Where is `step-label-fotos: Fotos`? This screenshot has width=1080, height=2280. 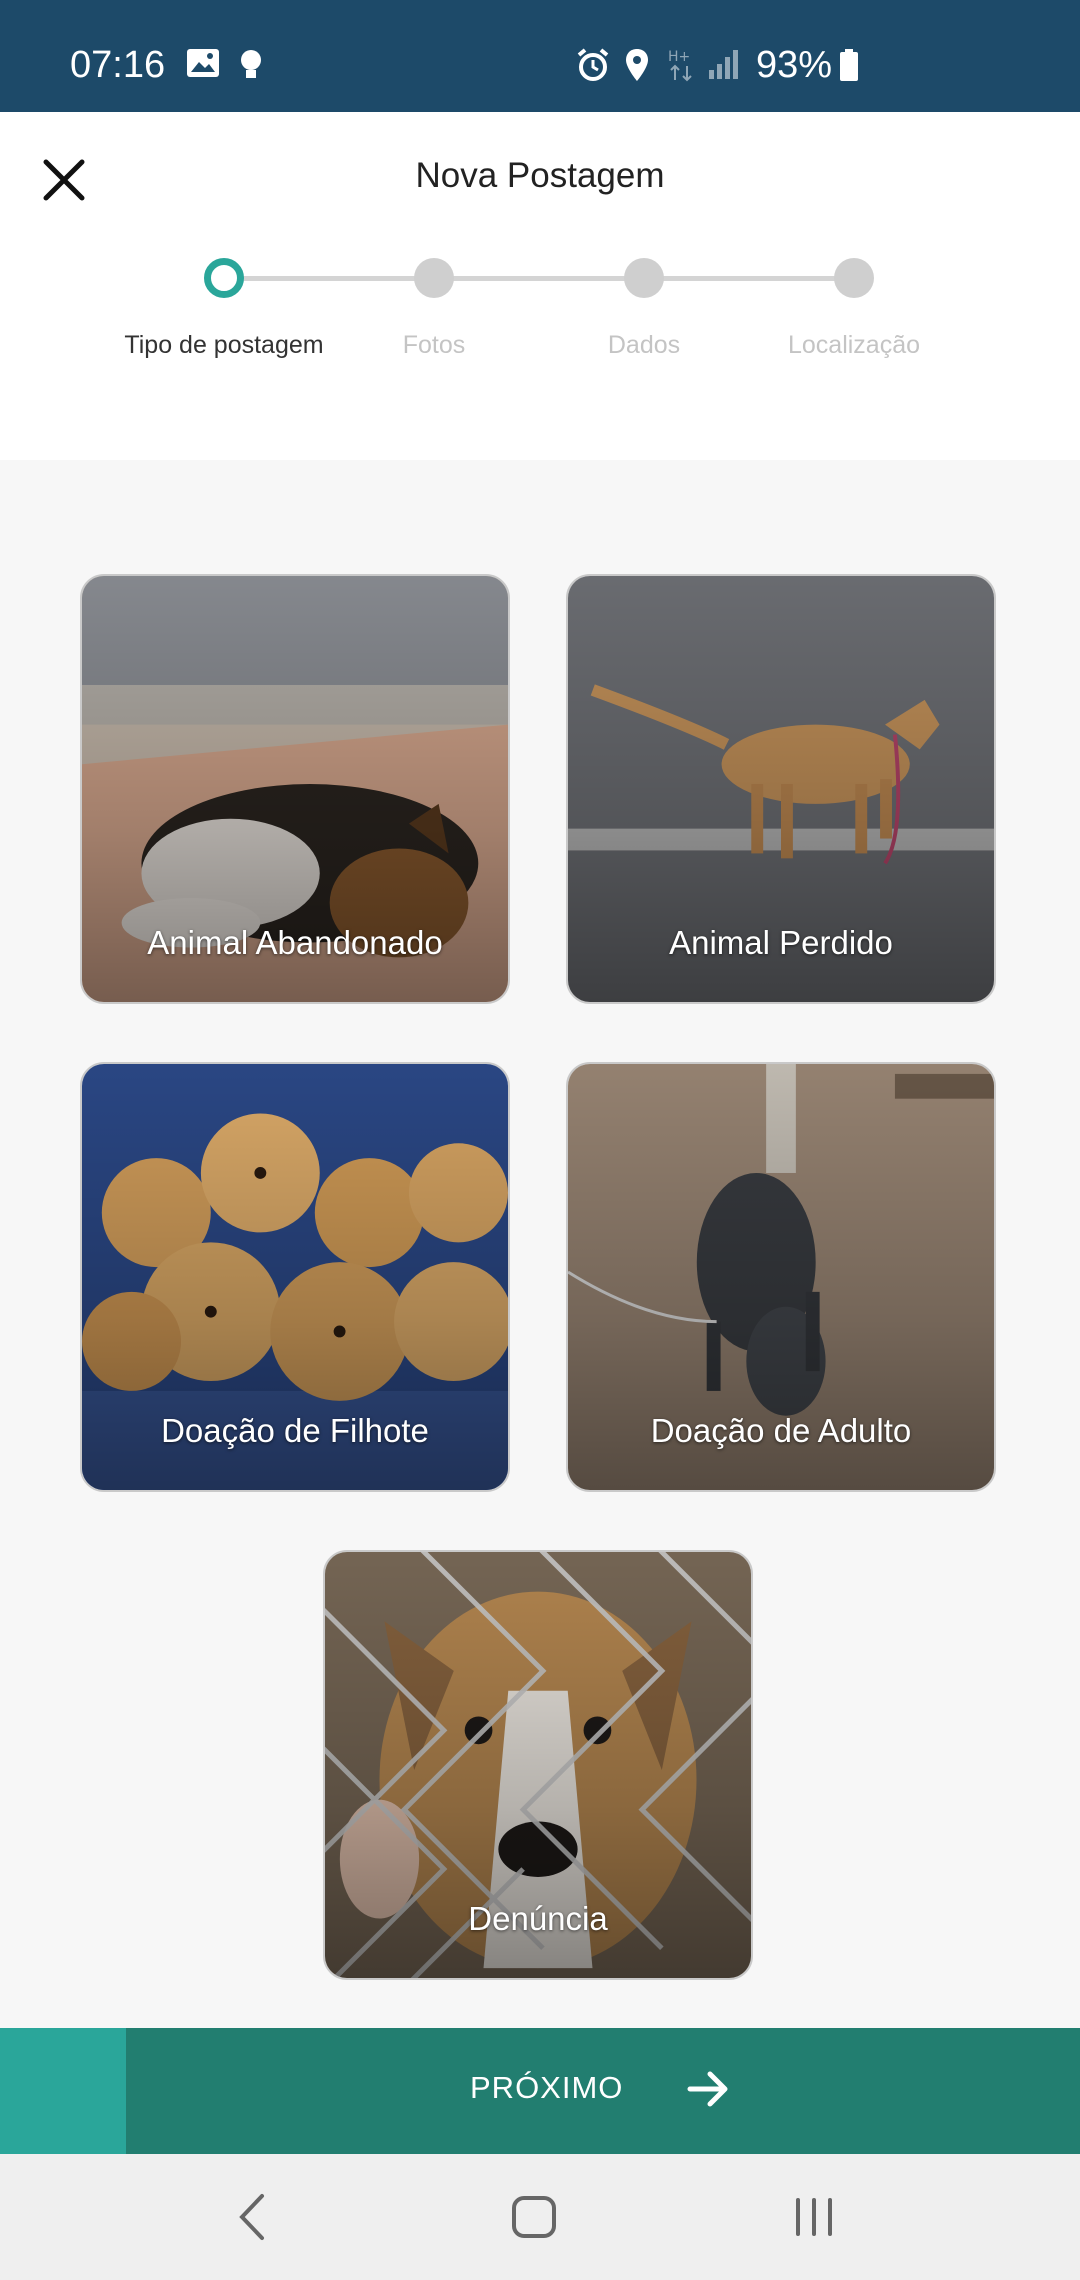
step-label-fotos: Fotos is located at coordinates (434, 345).